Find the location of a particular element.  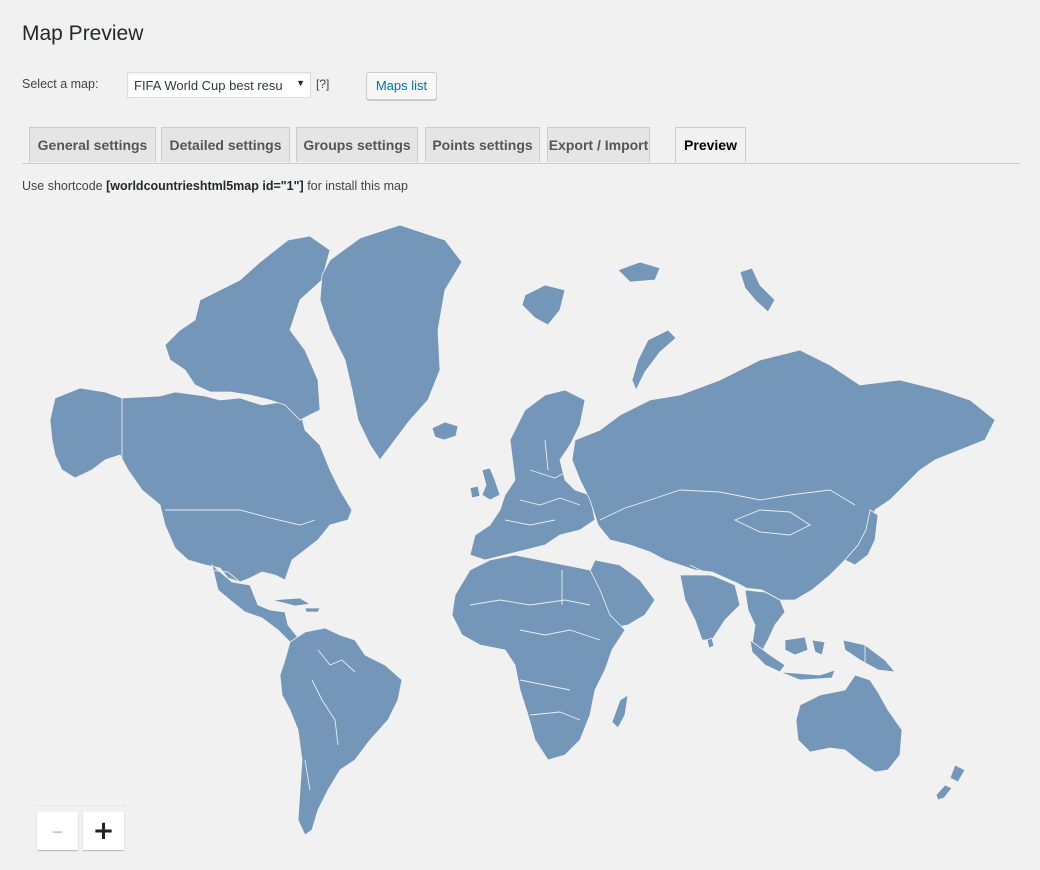

region-north-america is located at coordinates (201, 485).